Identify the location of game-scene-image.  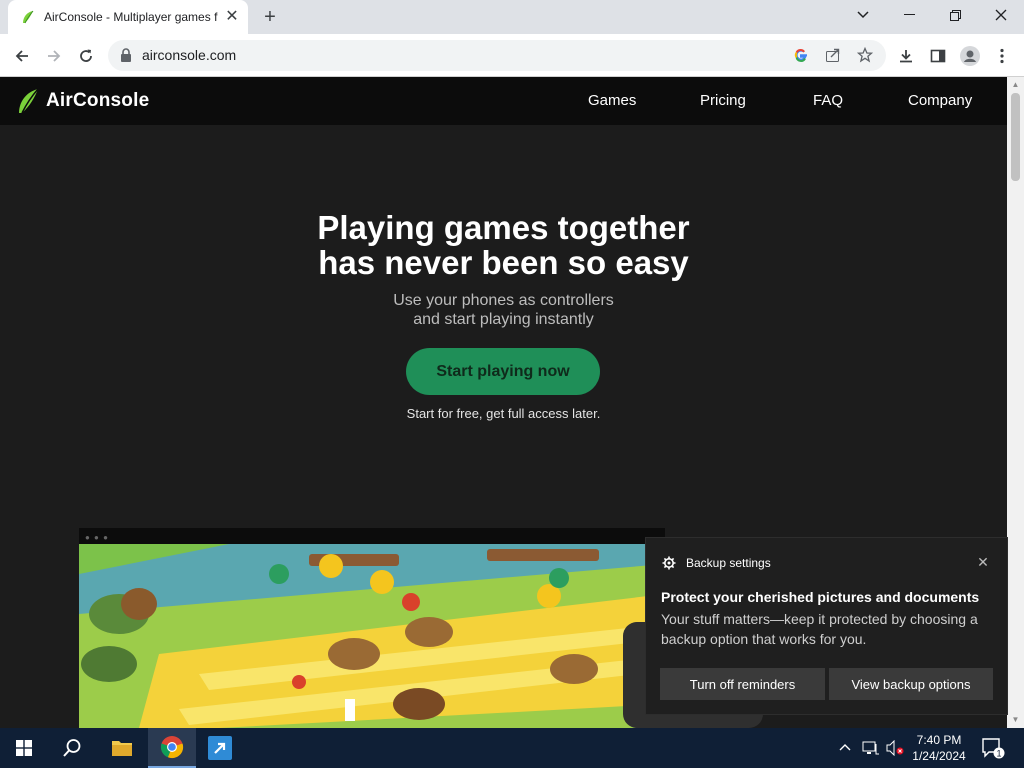
(372, 636).